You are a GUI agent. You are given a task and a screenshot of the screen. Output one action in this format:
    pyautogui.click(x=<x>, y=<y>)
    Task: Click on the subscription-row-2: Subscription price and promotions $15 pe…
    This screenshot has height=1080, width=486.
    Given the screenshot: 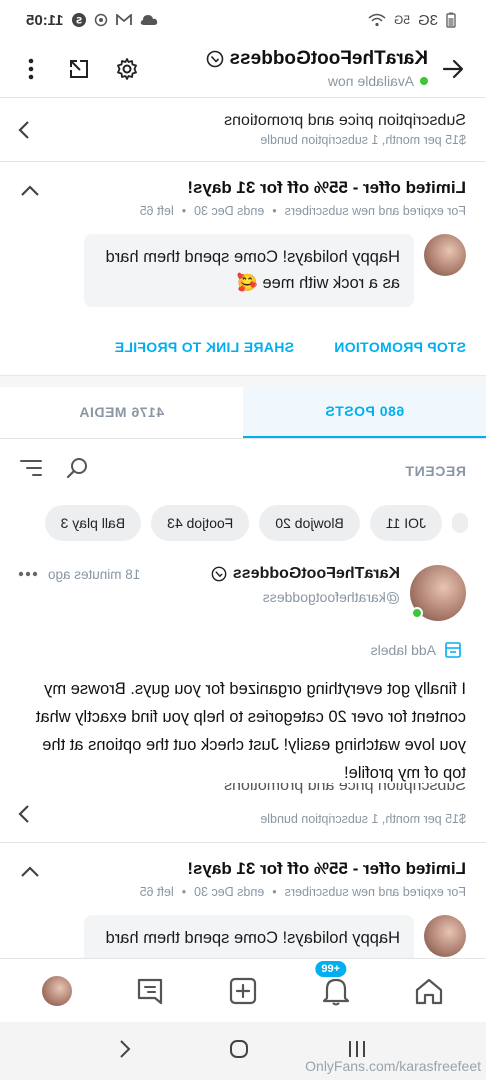 What is the action you would take?
    pyautogui.click(x=243, y=813)
    